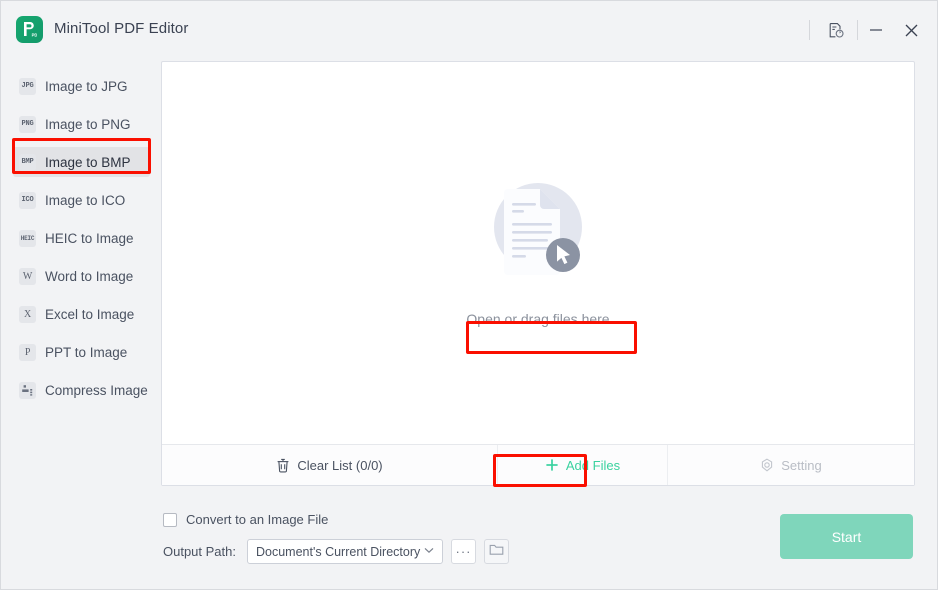  What do you see at coordinates (27, 162) in the screenshot?
I see `bmp-icon: BMP` at bounding box center [27, 162].